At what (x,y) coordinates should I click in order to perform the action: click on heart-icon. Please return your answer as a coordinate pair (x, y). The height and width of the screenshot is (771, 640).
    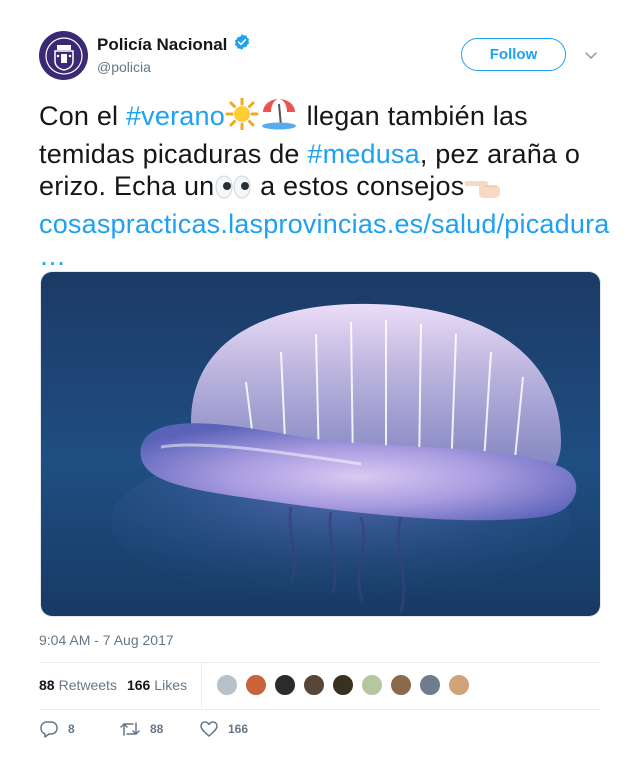
    Looking at the image, I should click on (209, 729).